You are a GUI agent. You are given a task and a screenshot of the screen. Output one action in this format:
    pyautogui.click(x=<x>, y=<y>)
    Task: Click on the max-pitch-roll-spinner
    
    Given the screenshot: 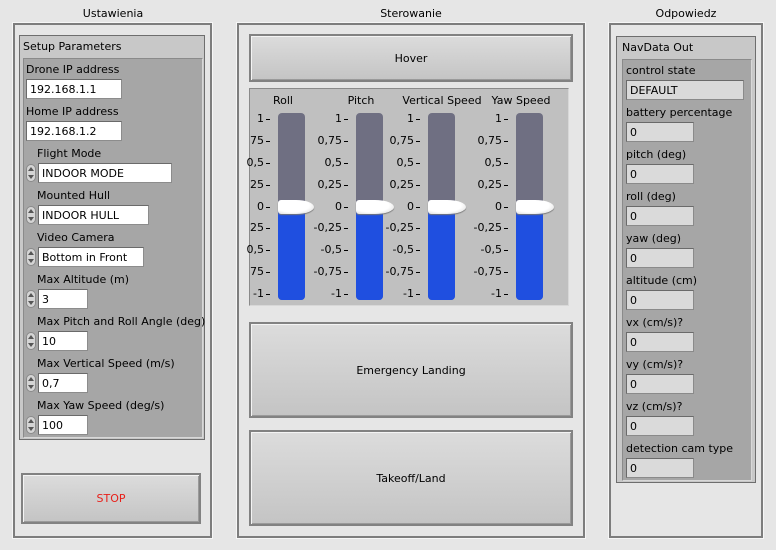 What is the action you would take?
    pyautogui.click(x=31, y=341)
    